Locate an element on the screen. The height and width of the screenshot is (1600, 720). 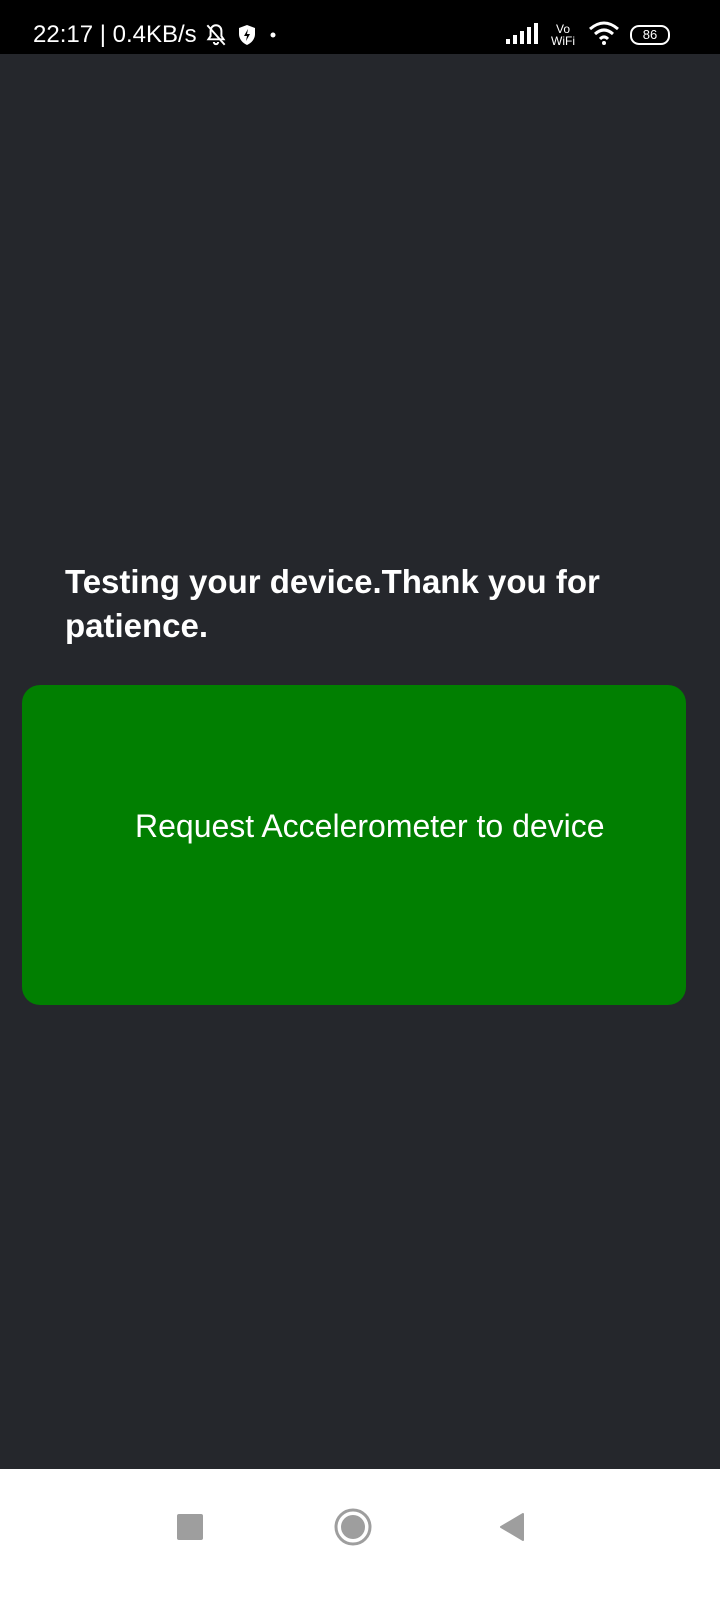
status-left: 22:17 | 0.4KB/s is located at coordinates (157, 35).